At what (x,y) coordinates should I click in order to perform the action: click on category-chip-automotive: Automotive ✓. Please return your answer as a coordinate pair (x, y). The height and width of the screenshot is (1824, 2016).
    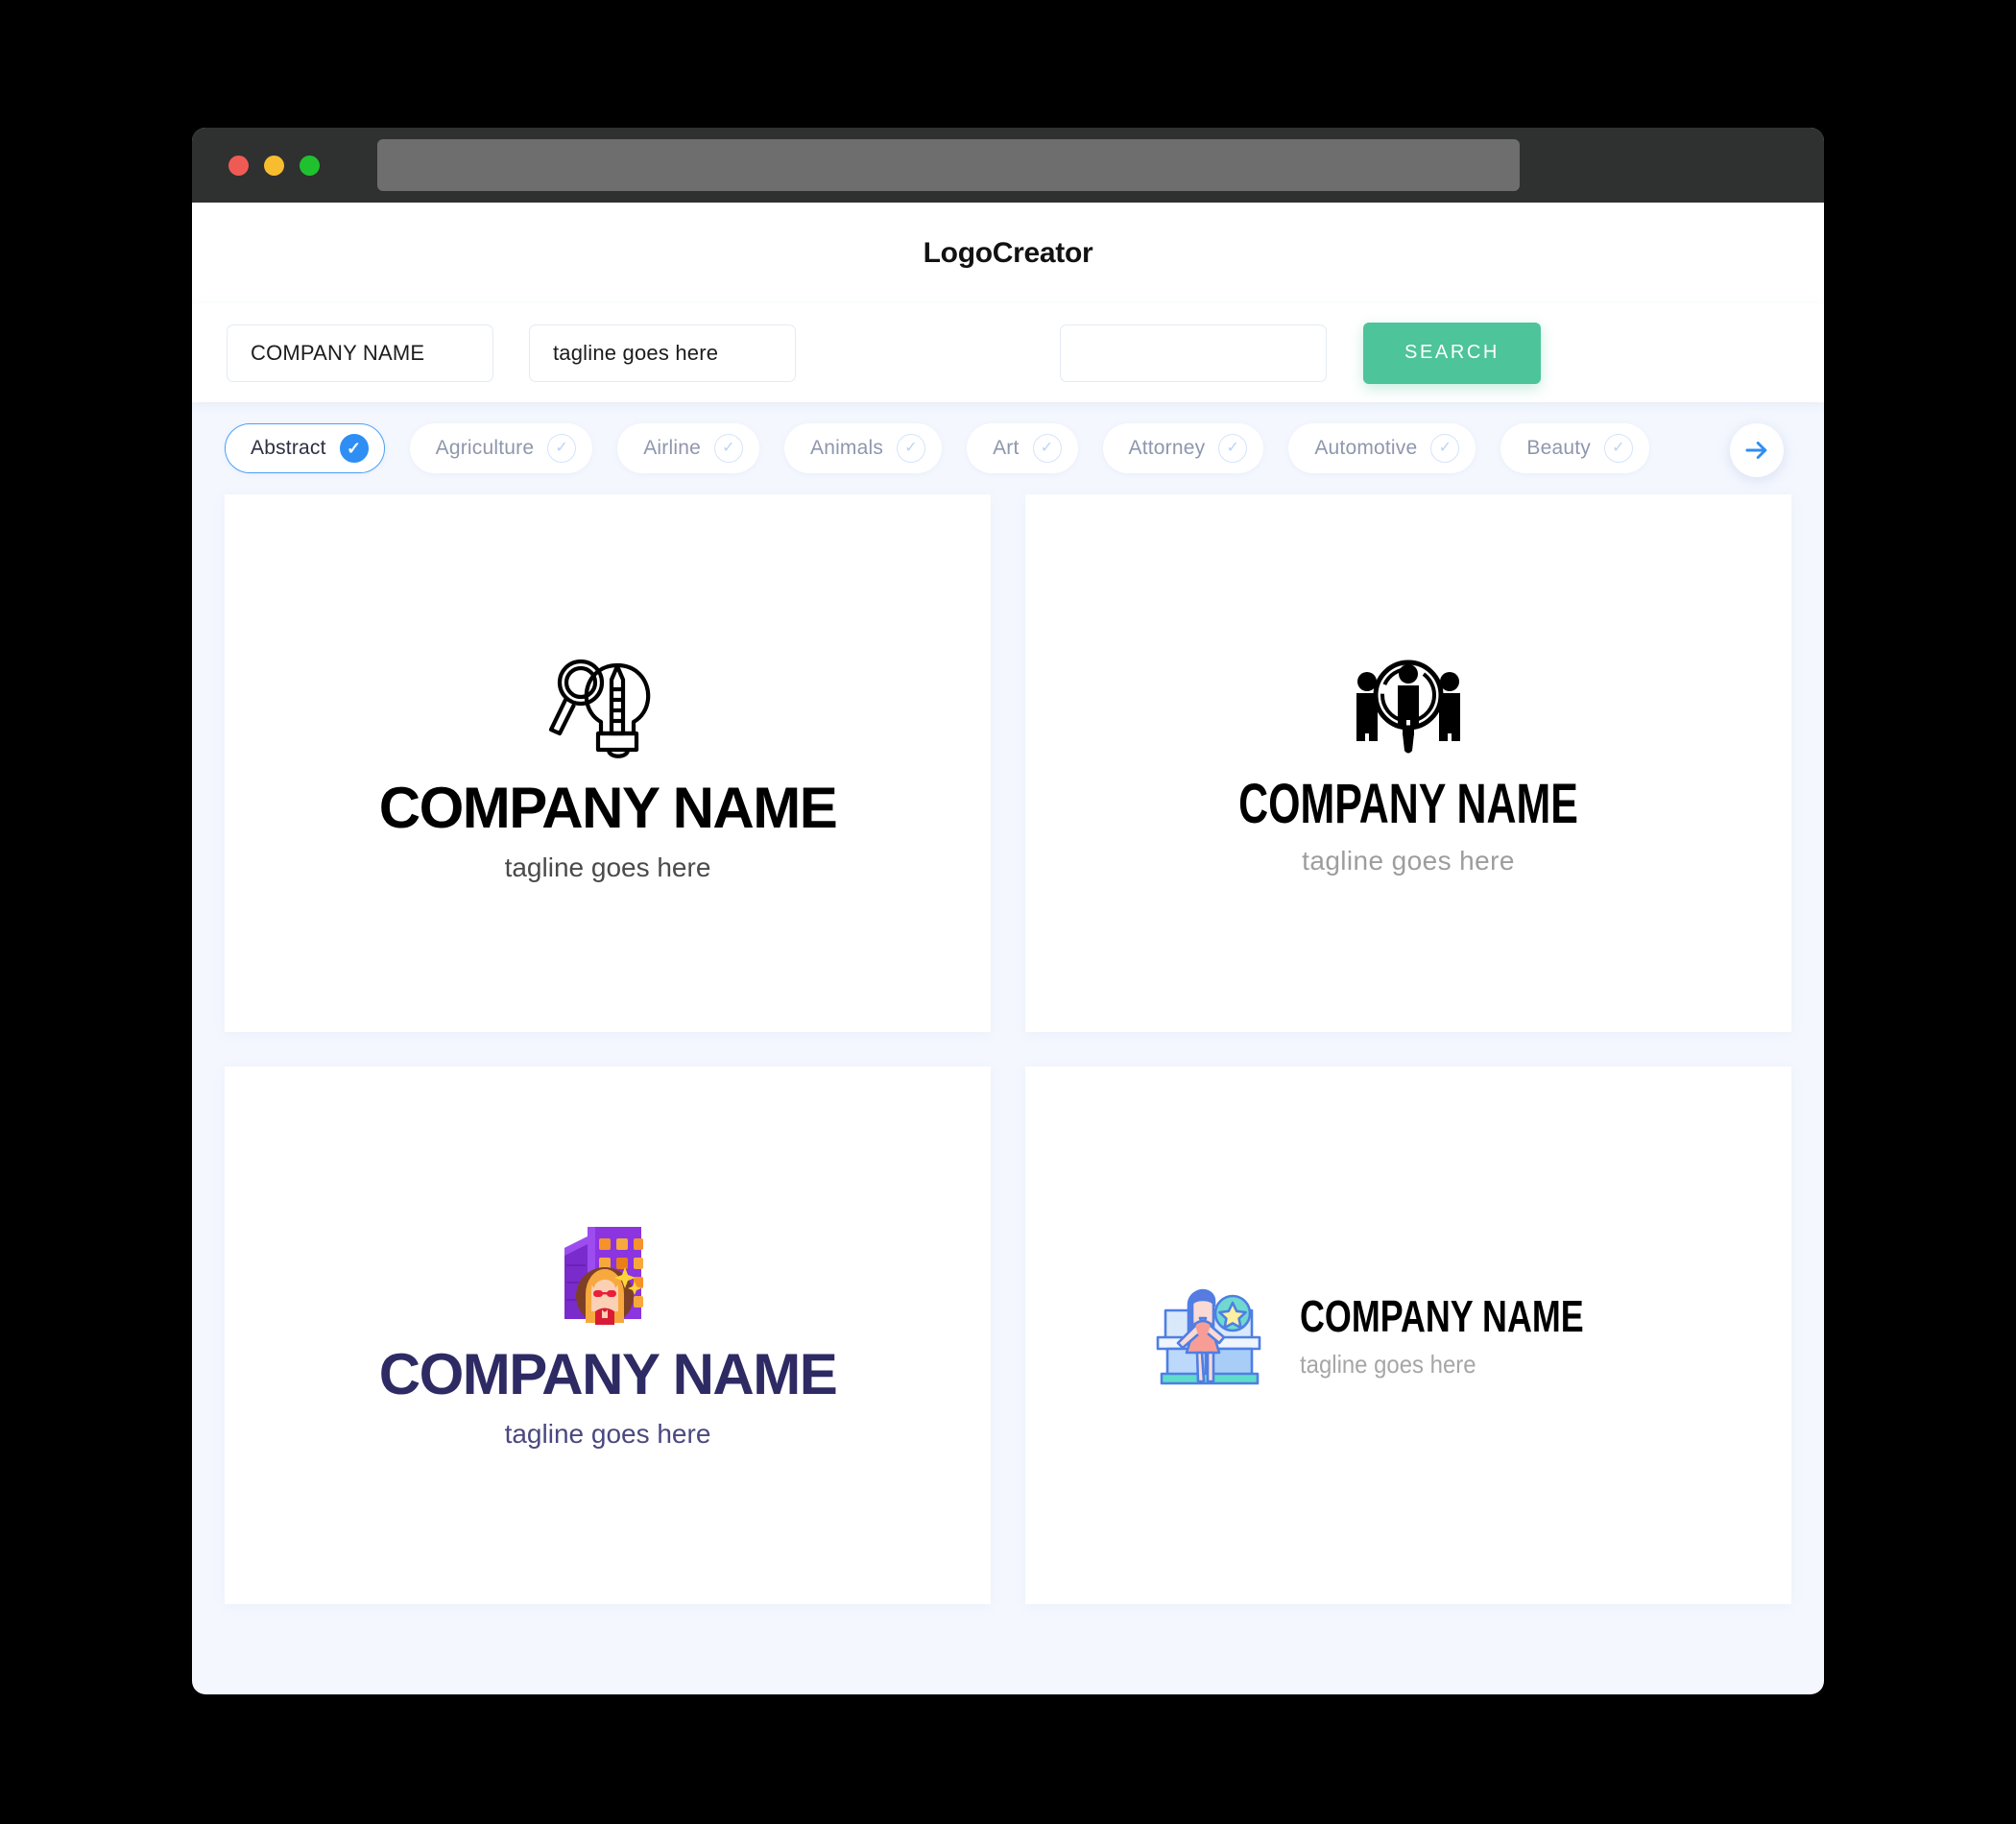
    Looking at the image, I should click on (1382, 448).